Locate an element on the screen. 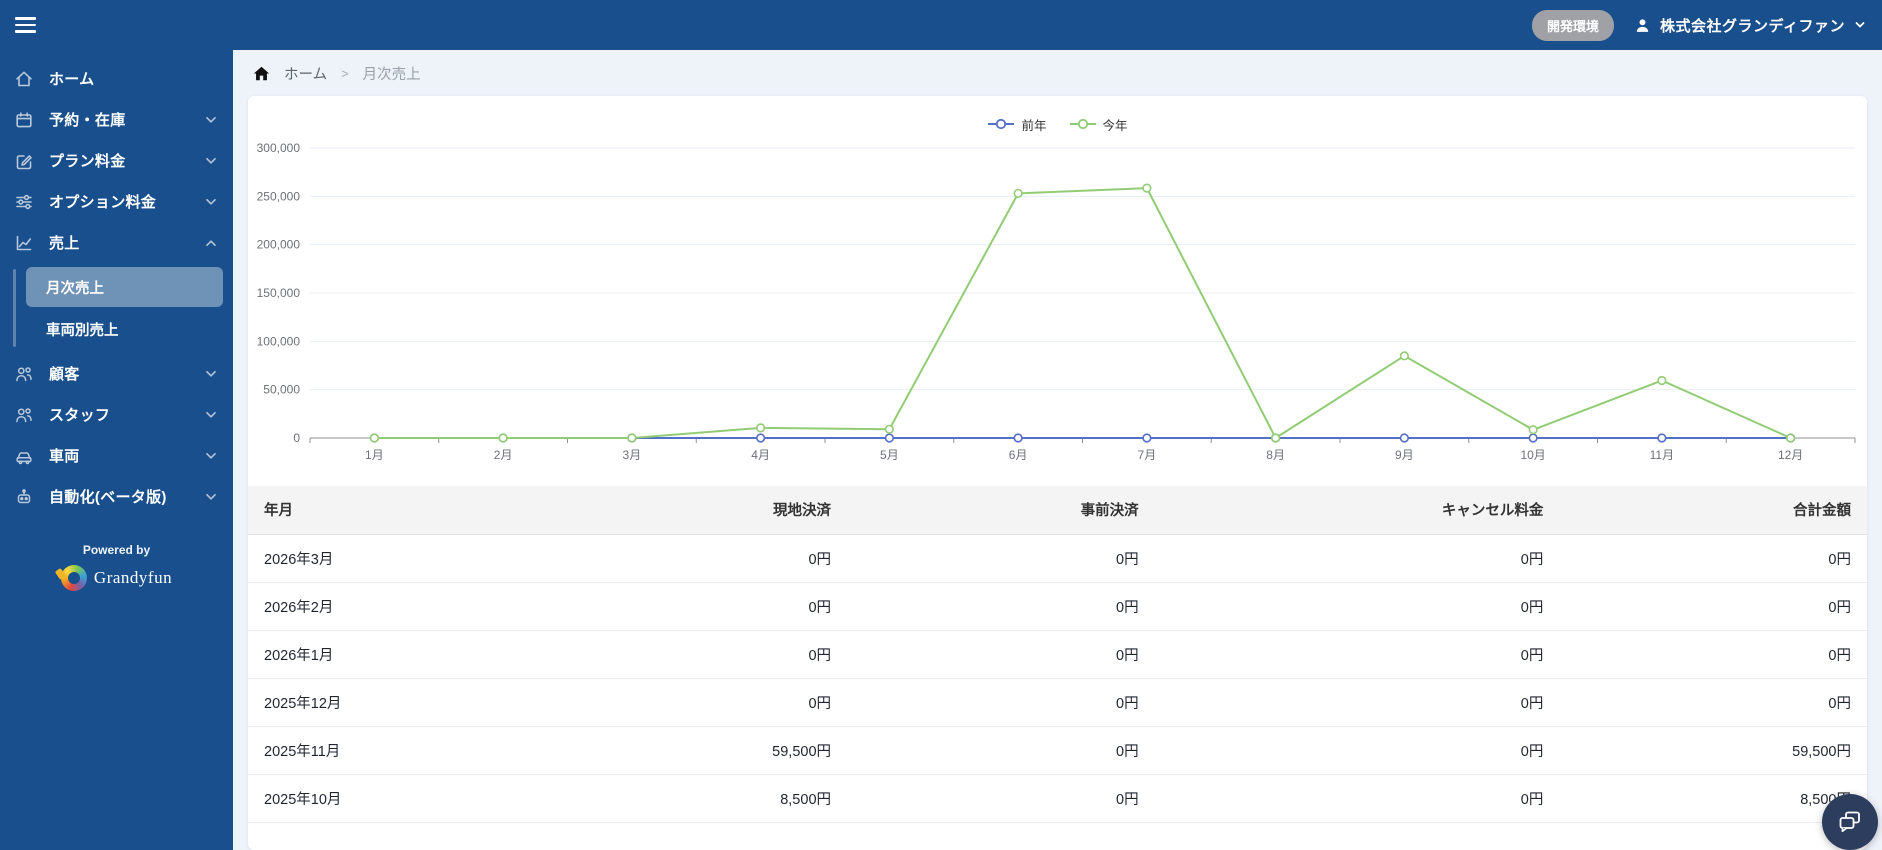 This screenshot has width=1882, height=850. table-row: 2025年11月 59,500円 0円 0円 59,500円 is located at coordinates (1057, 750).